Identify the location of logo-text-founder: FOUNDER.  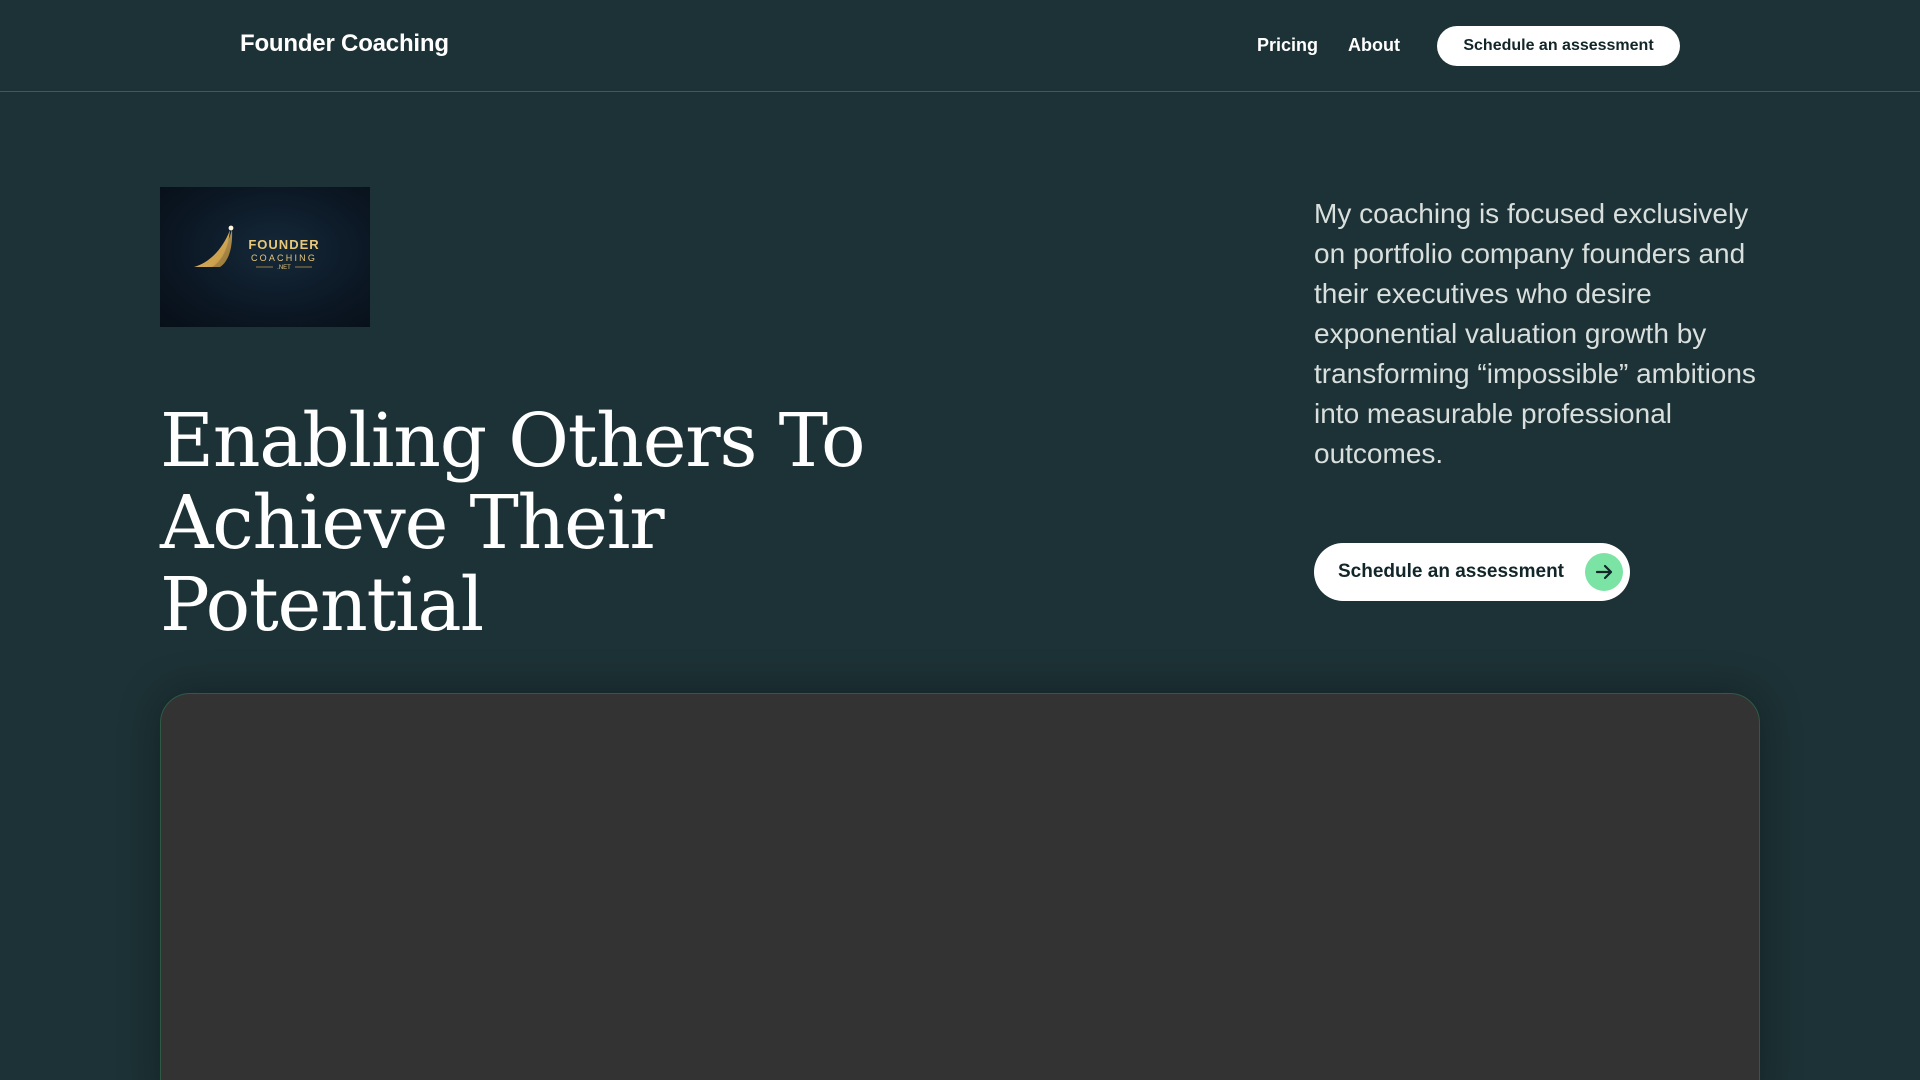
(283, 244).